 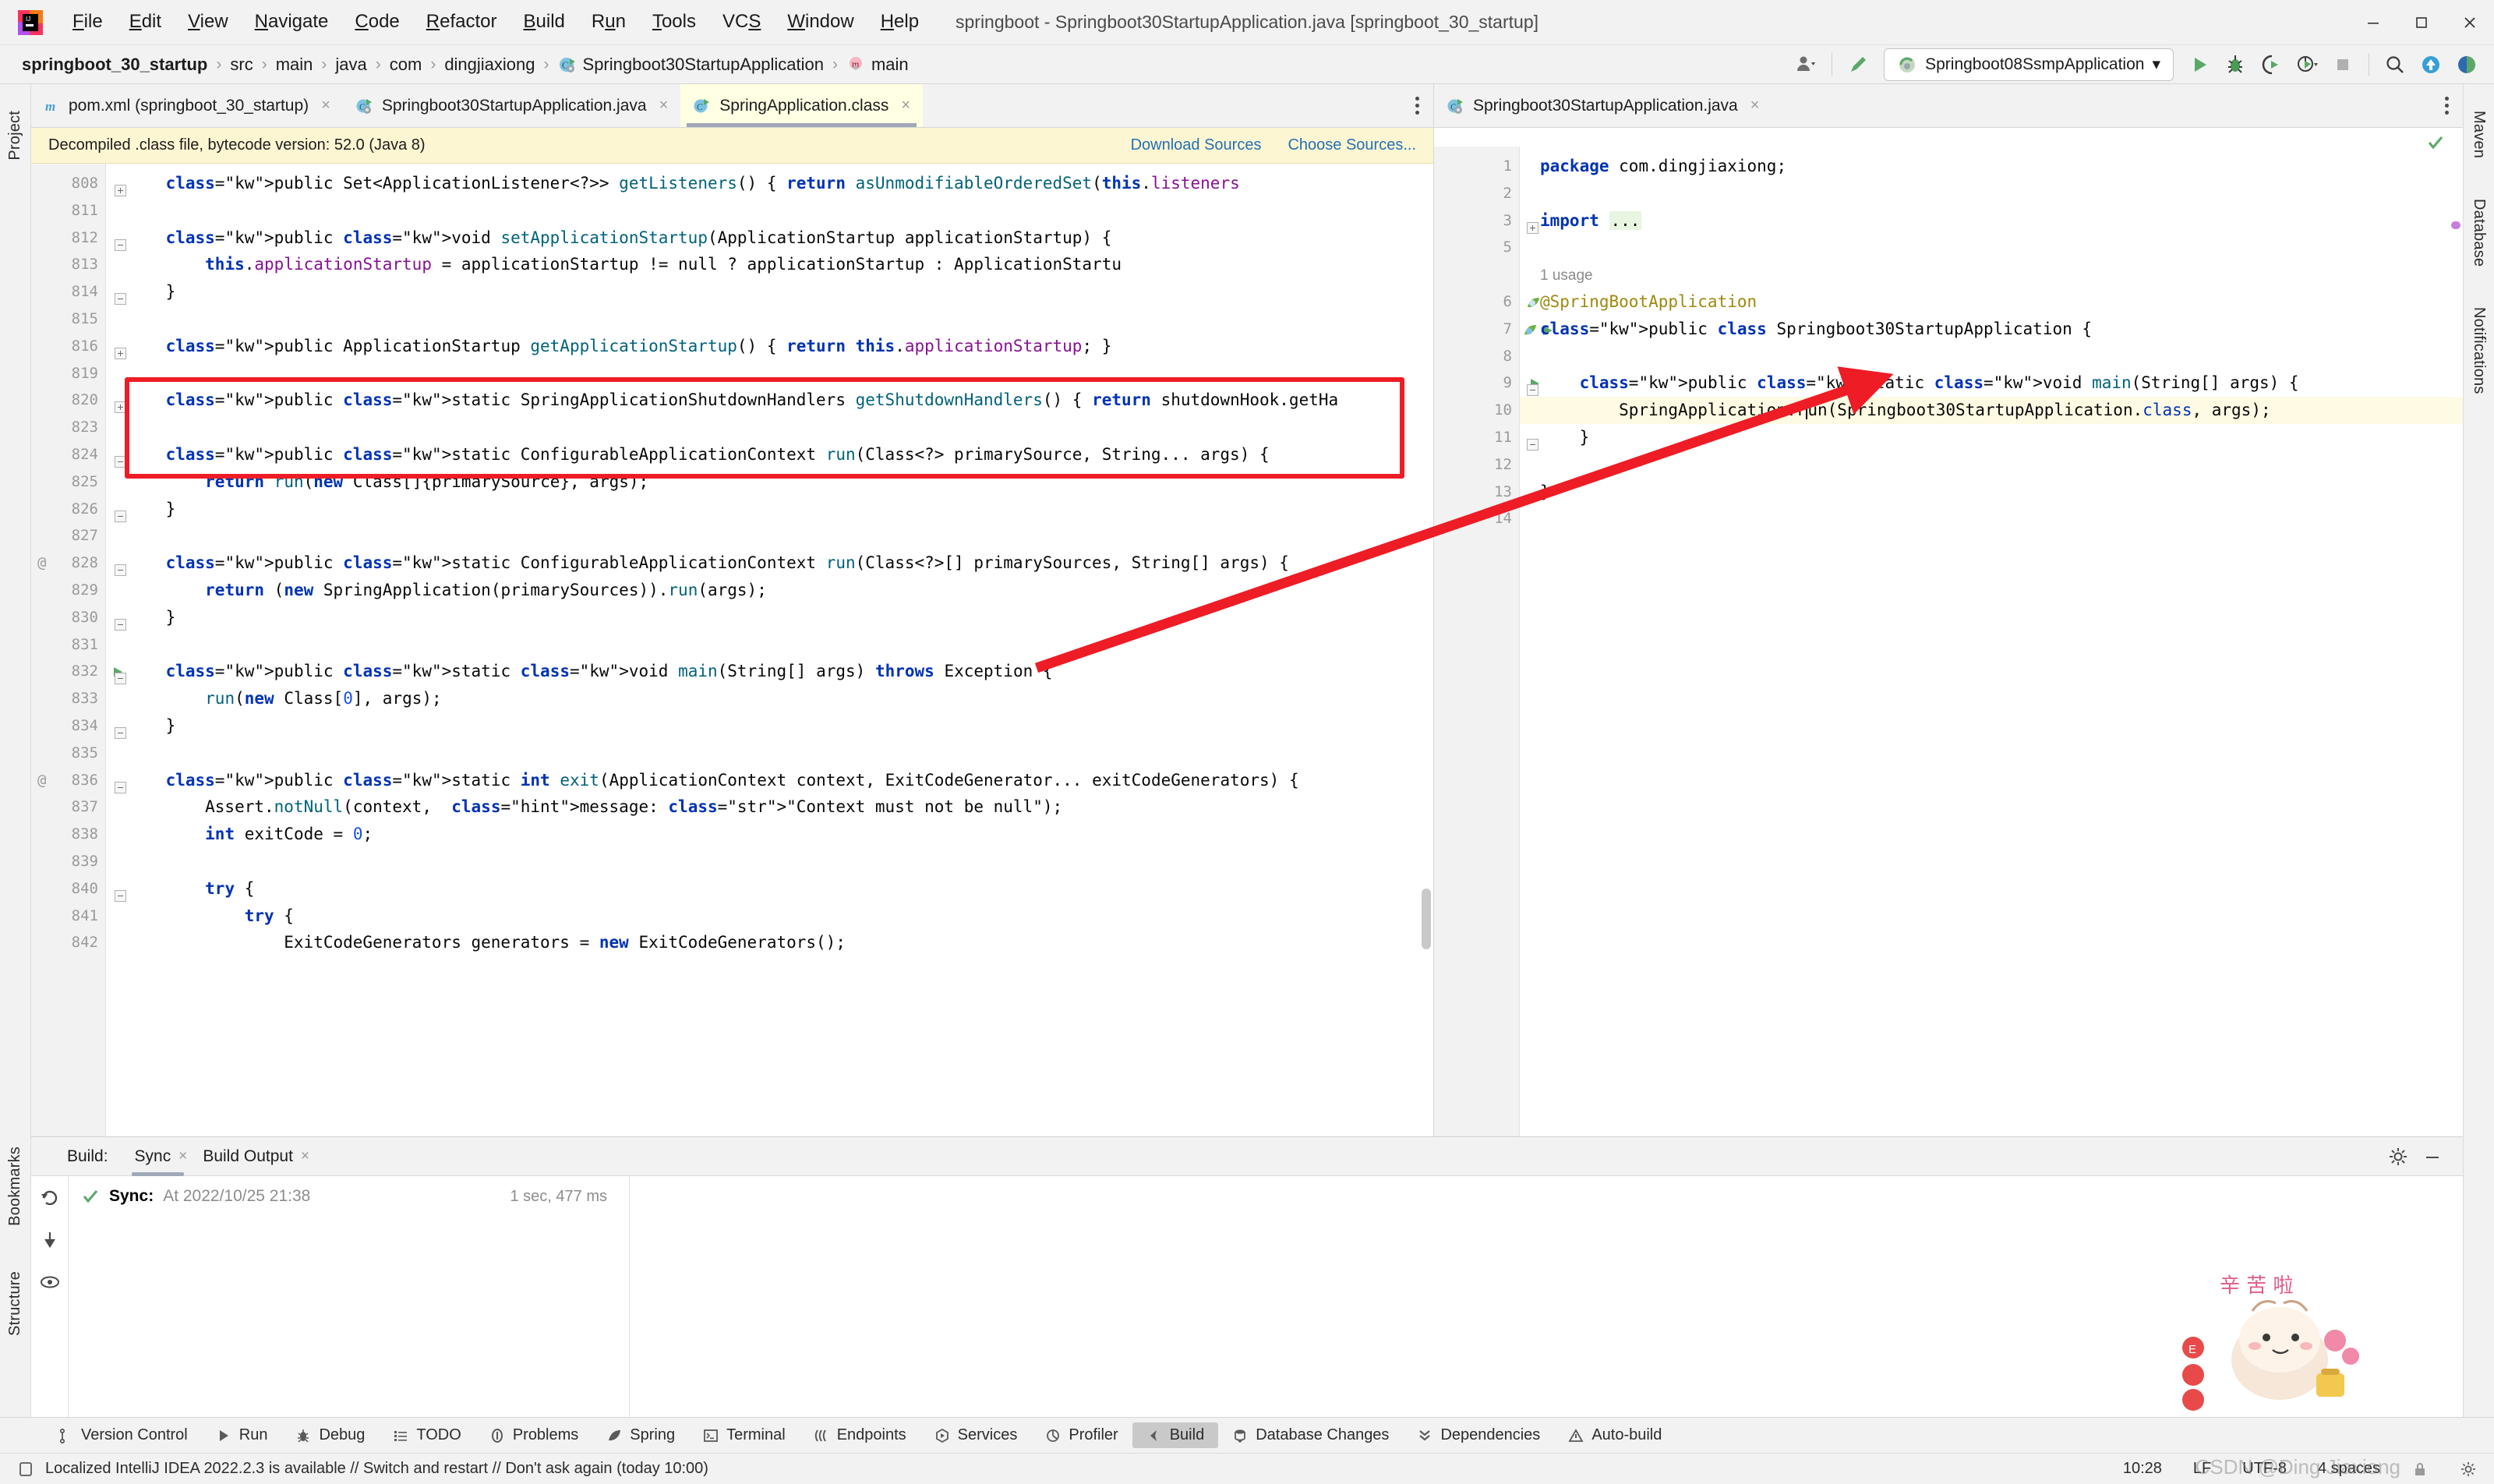 What do you see at coordinates (78, 509) in the screenshot?
I see `gutter-line: 826` at bounding box center [78, 509].